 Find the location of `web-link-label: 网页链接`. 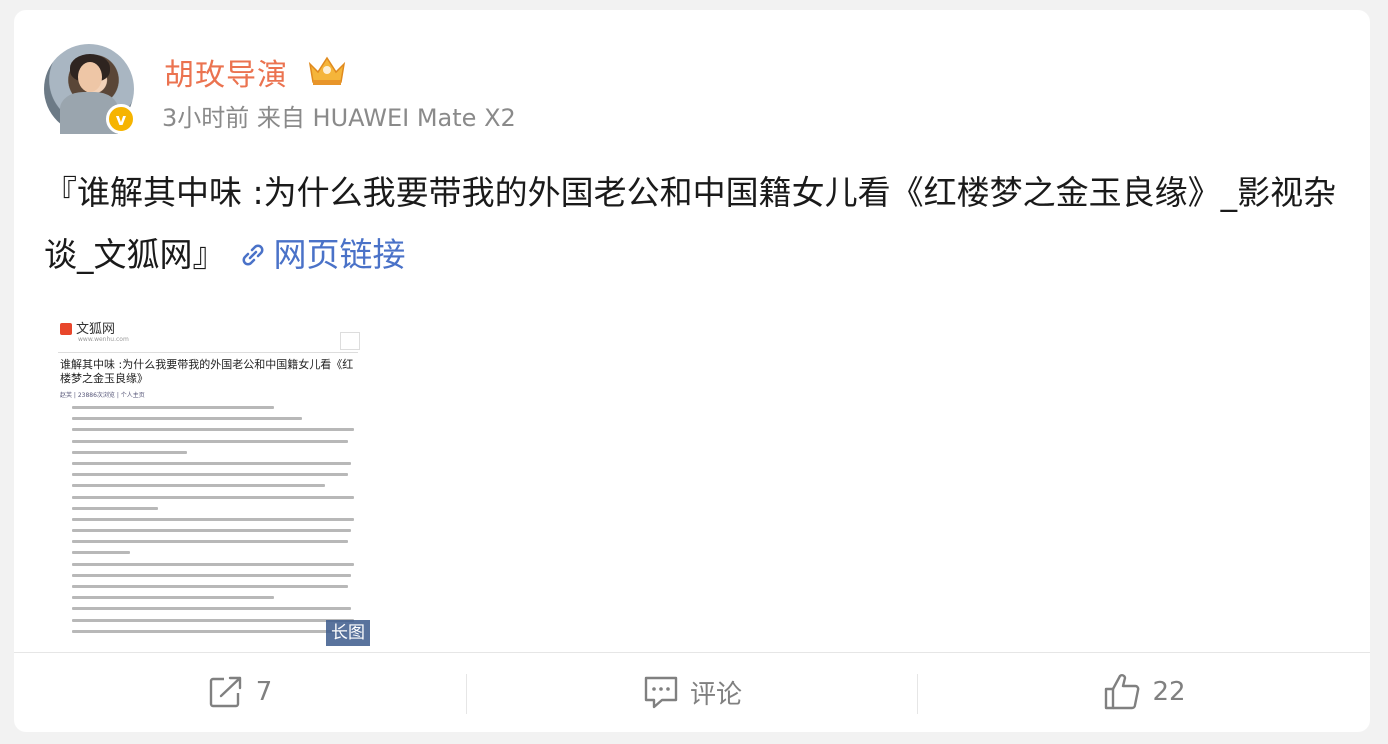

web-link-label: 网页链接 is located at coordinates (339, 254).